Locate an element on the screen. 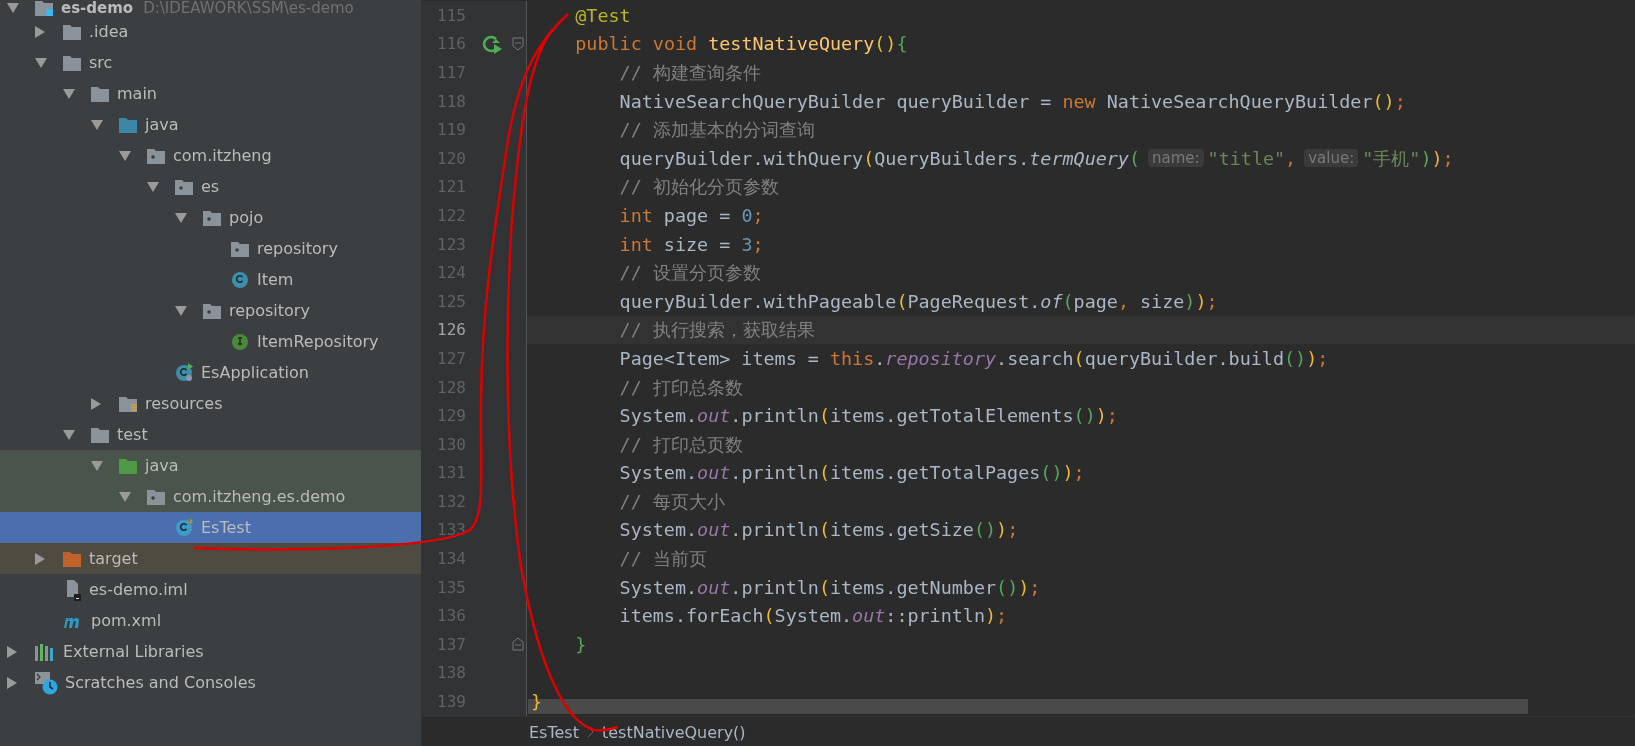 This screenshot has width=1635, height=746. tree-item: Item is located at coordinates (210, 279).